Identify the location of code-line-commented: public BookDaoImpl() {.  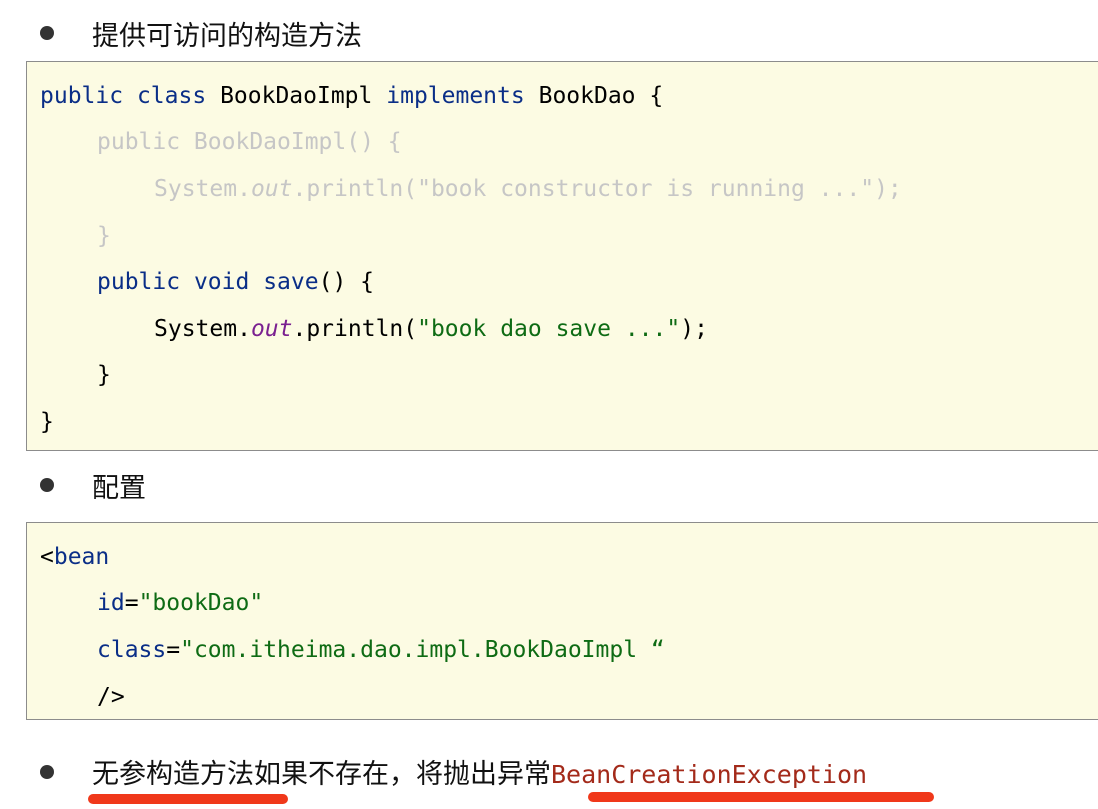
(249, 142).